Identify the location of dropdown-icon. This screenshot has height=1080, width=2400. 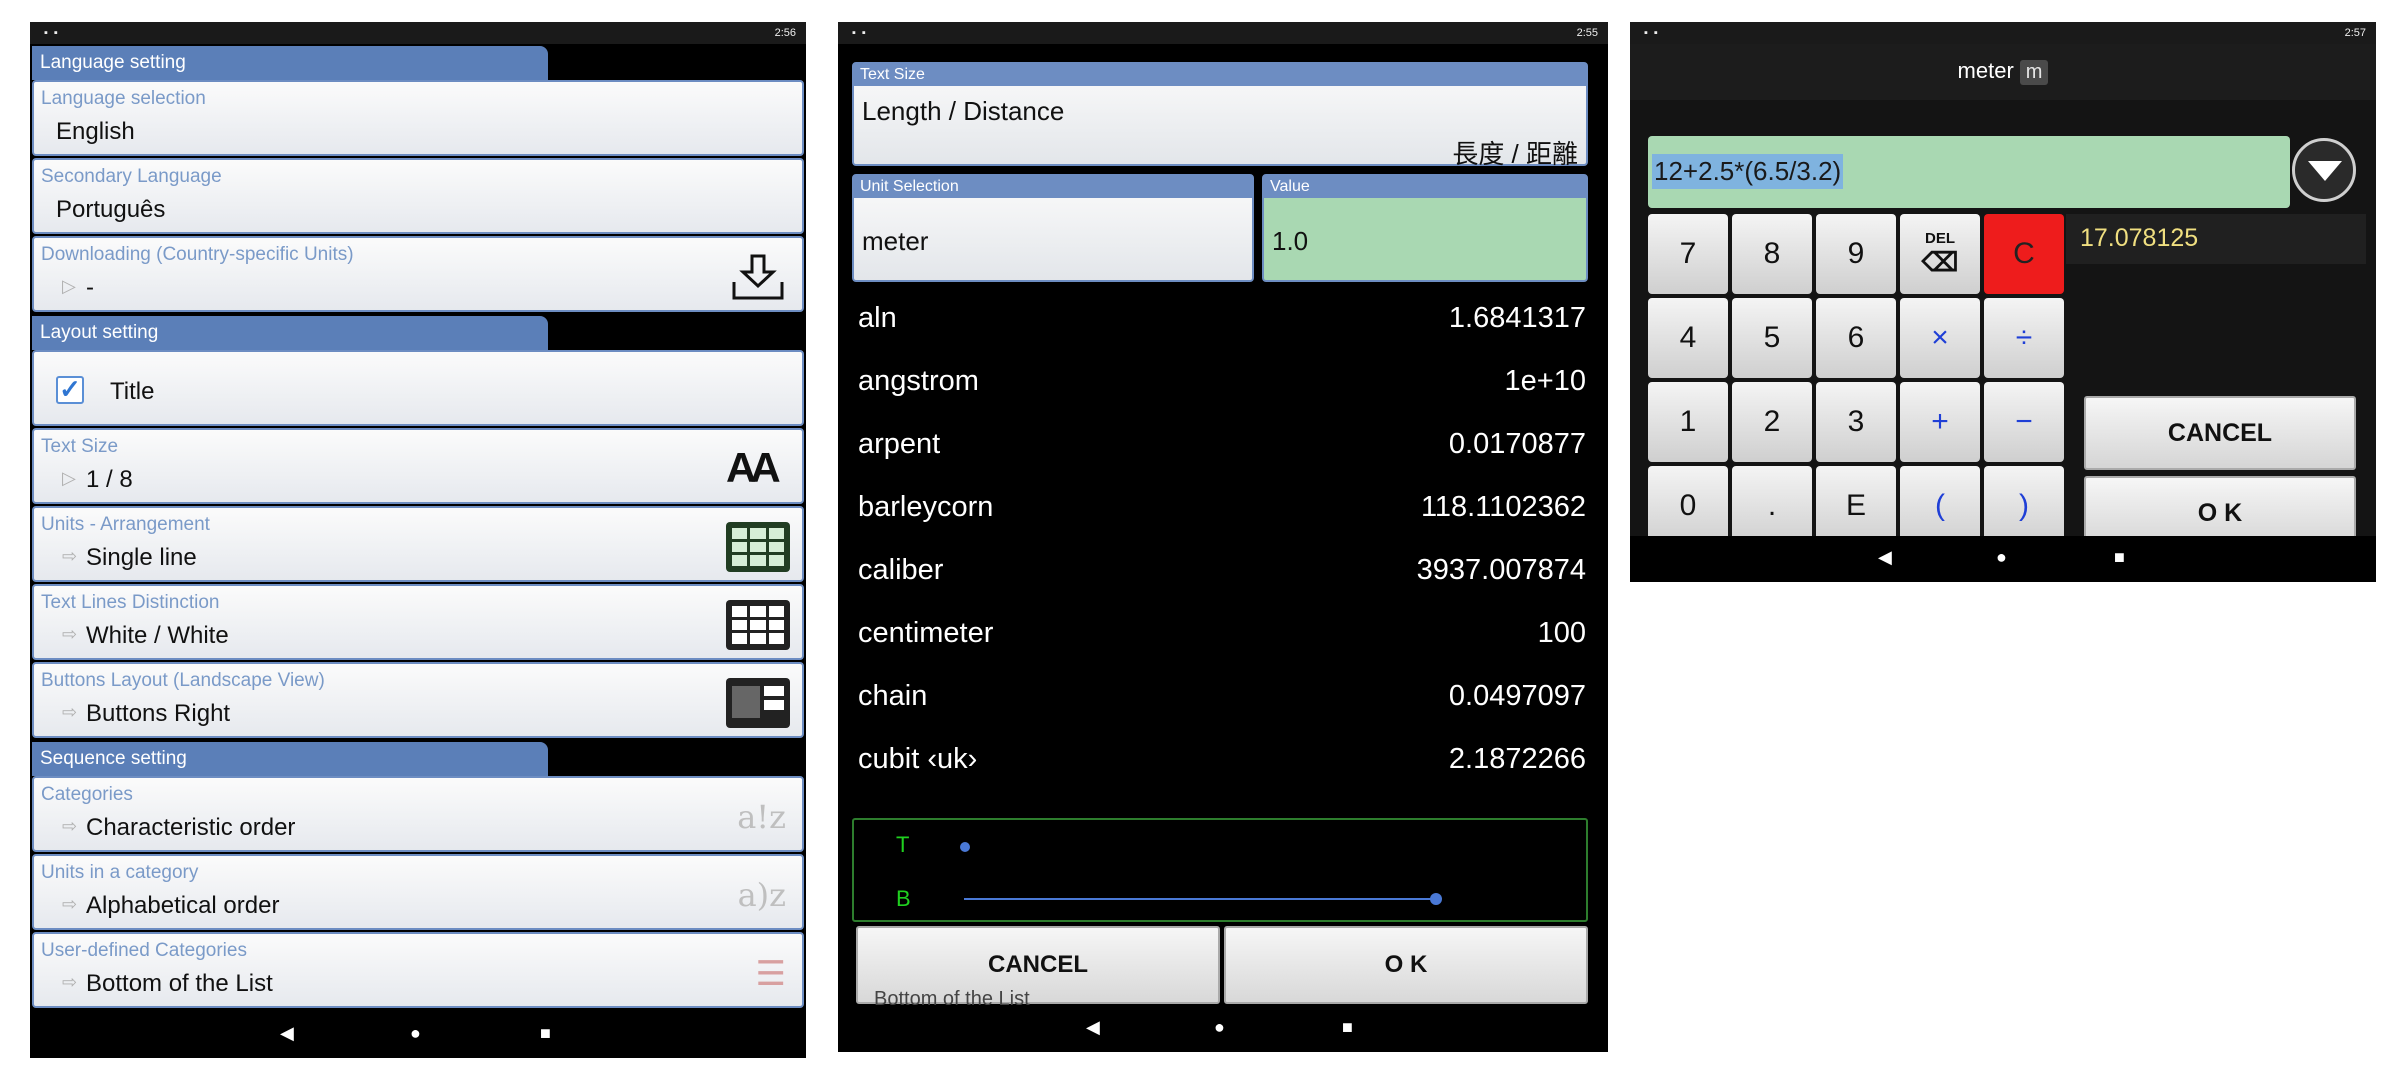
(2324, 170).